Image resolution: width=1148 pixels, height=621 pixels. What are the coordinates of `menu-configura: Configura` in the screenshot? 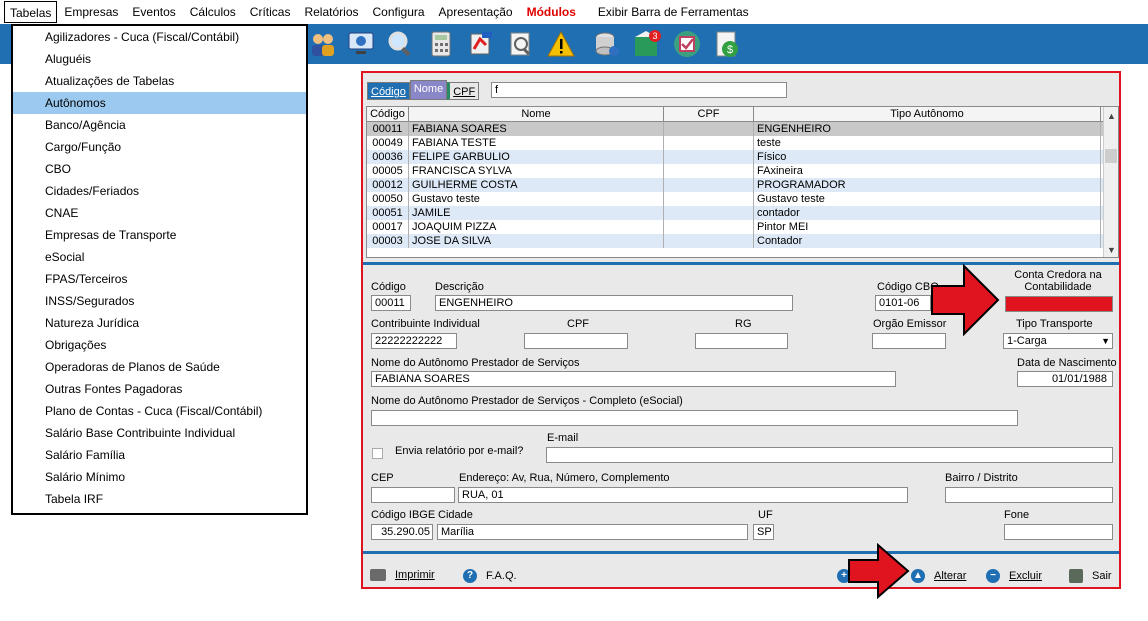 It's located at (399, 12).